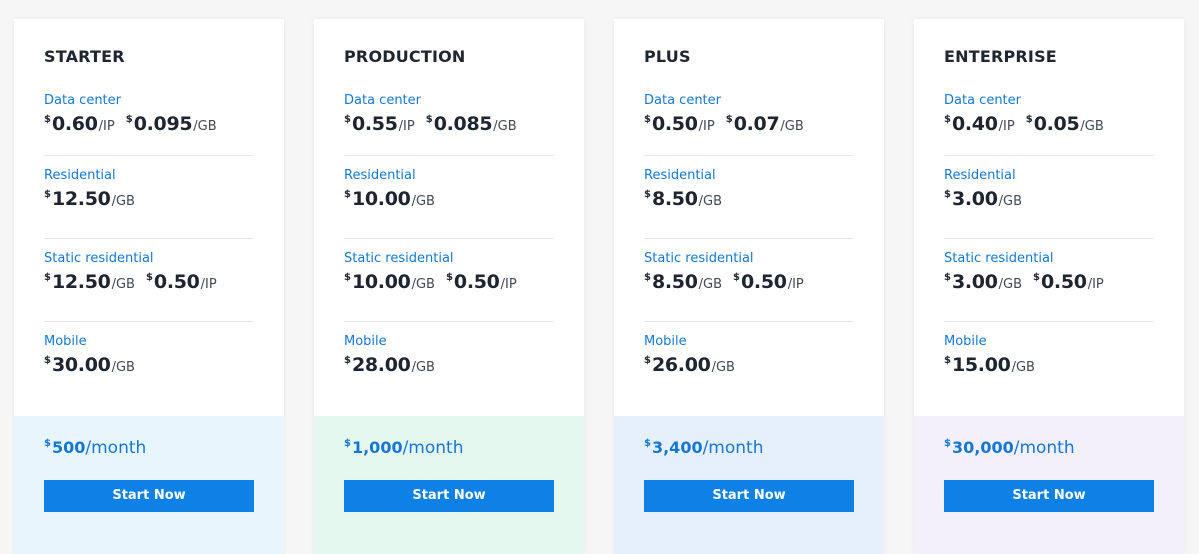  Describe the element at coordinates (89, 199) in the screenshot. I see `residential-gb-price: $12.50/GB` at that location.